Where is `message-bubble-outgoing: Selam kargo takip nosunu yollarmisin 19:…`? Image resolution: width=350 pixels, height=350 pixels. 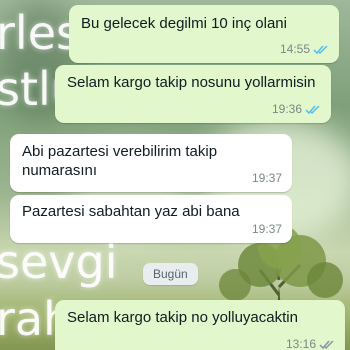
message-bubble-outgoing: Selam kargo takip nosunu yollarmisin 19:… is located at coordinates (193, 94).